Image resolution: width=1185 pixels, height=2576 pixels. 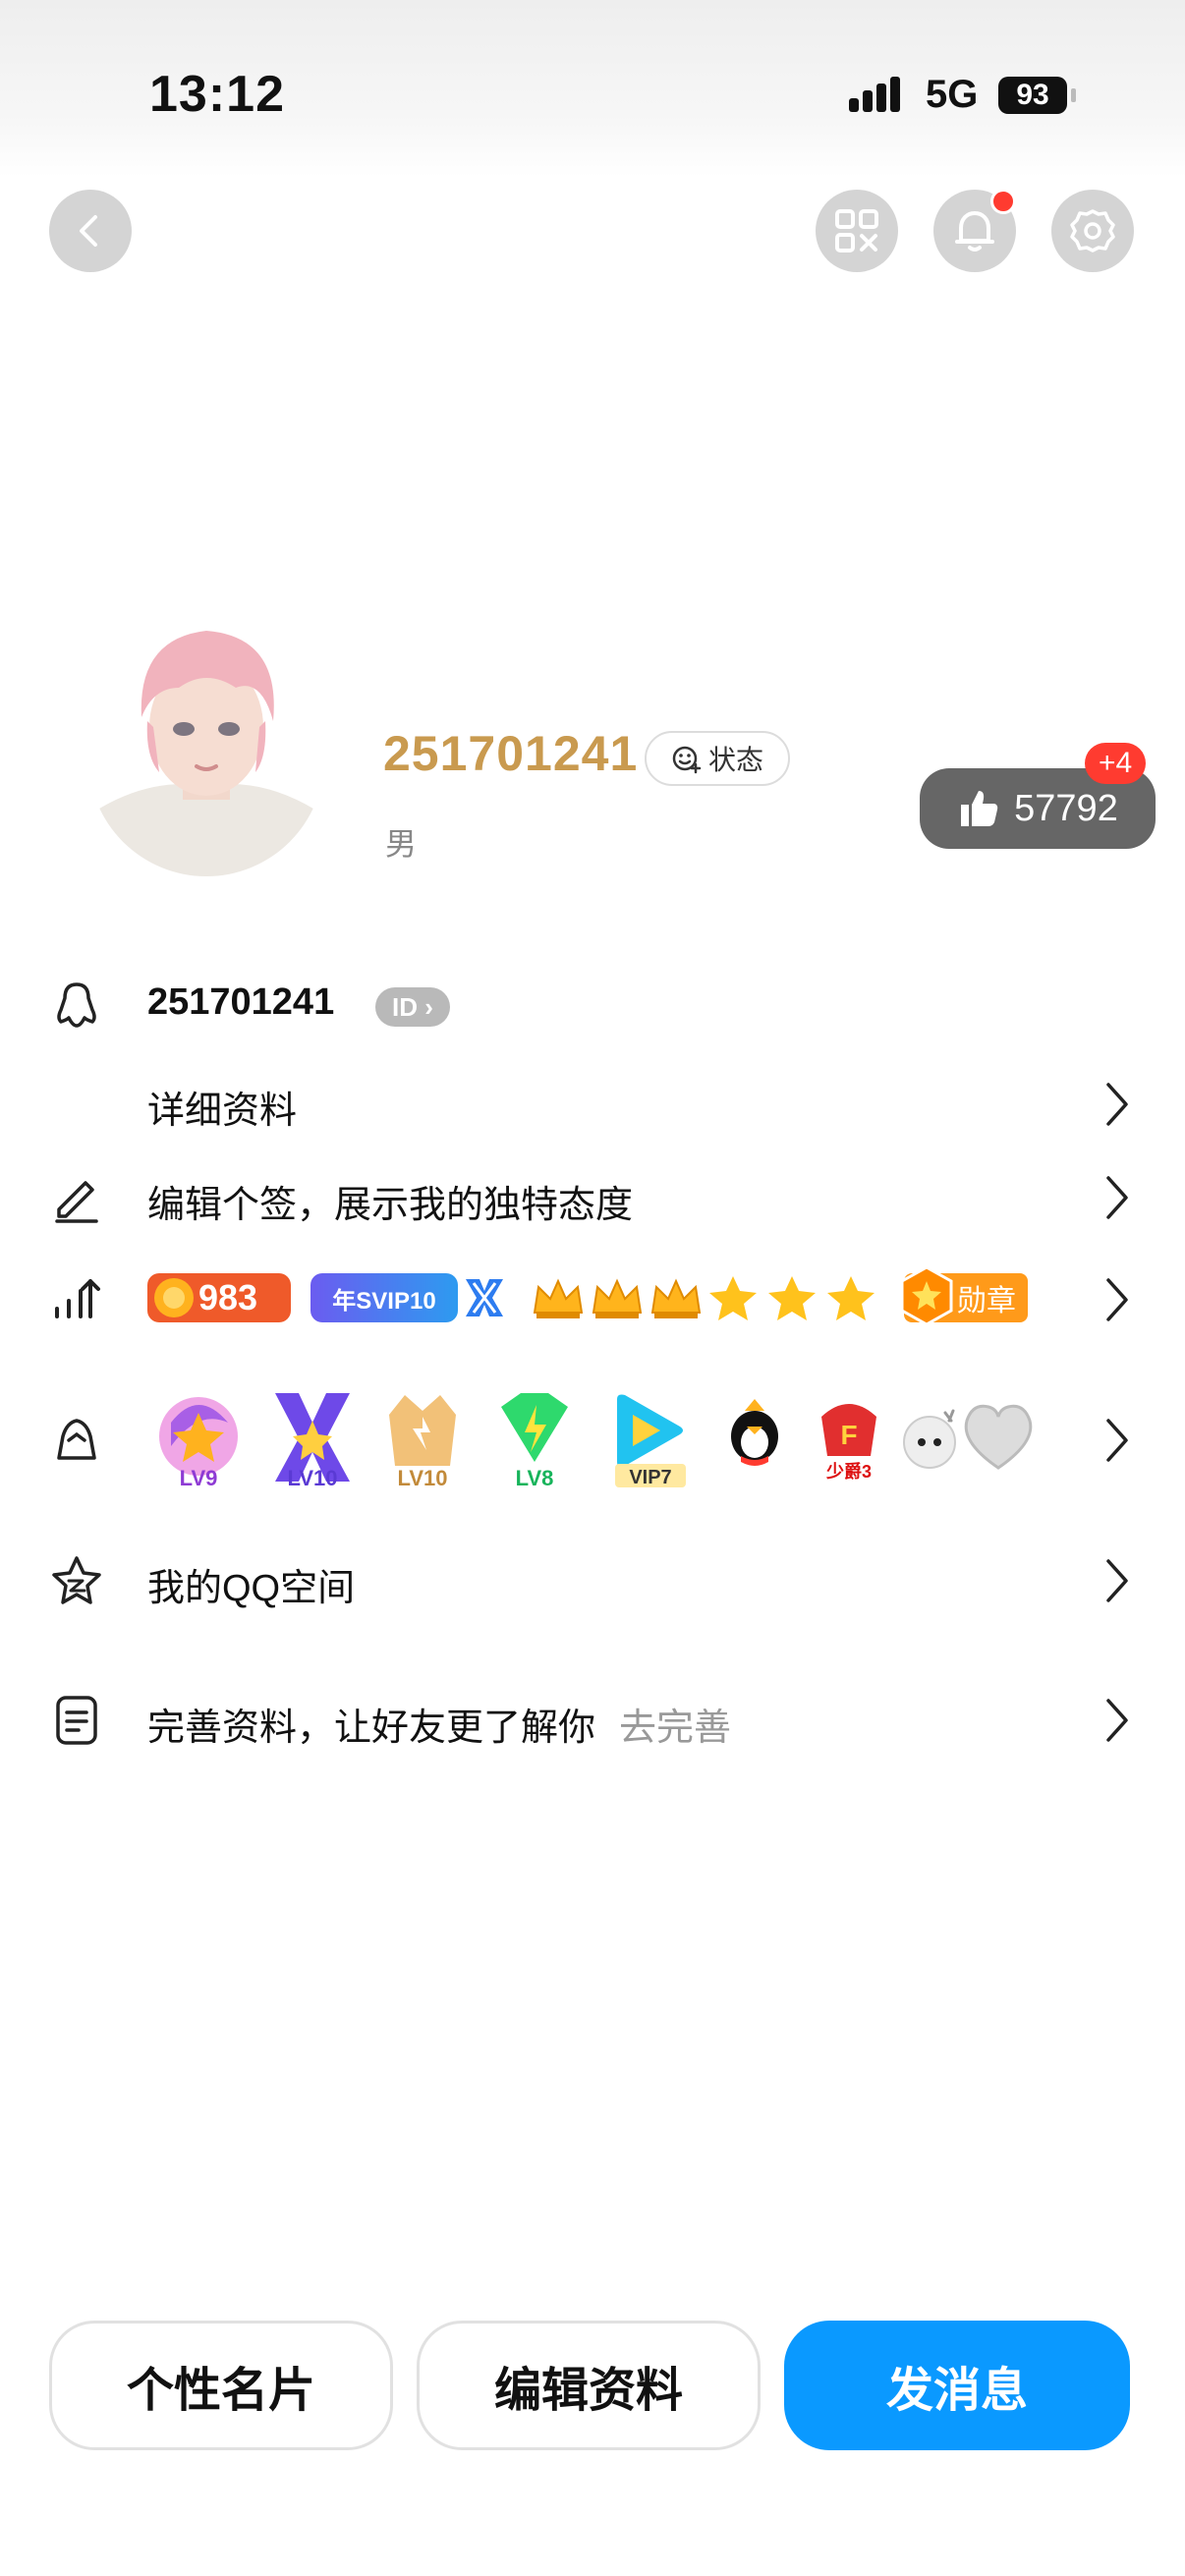 I want to click on avatar, so click(x=206, y=747).